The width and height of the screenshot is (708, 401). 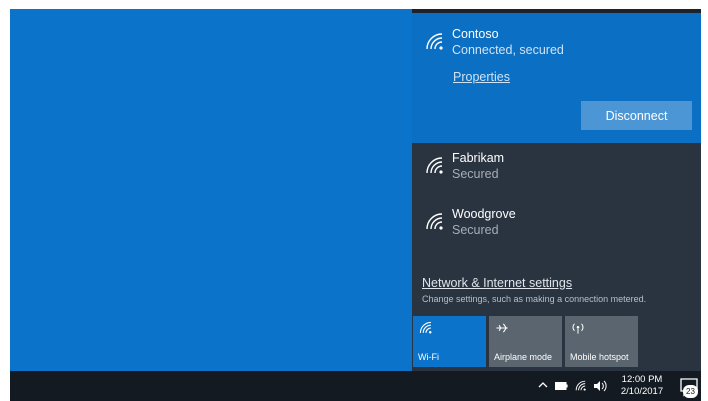 I want to click on battery-icon, so click(x=561, y=386).